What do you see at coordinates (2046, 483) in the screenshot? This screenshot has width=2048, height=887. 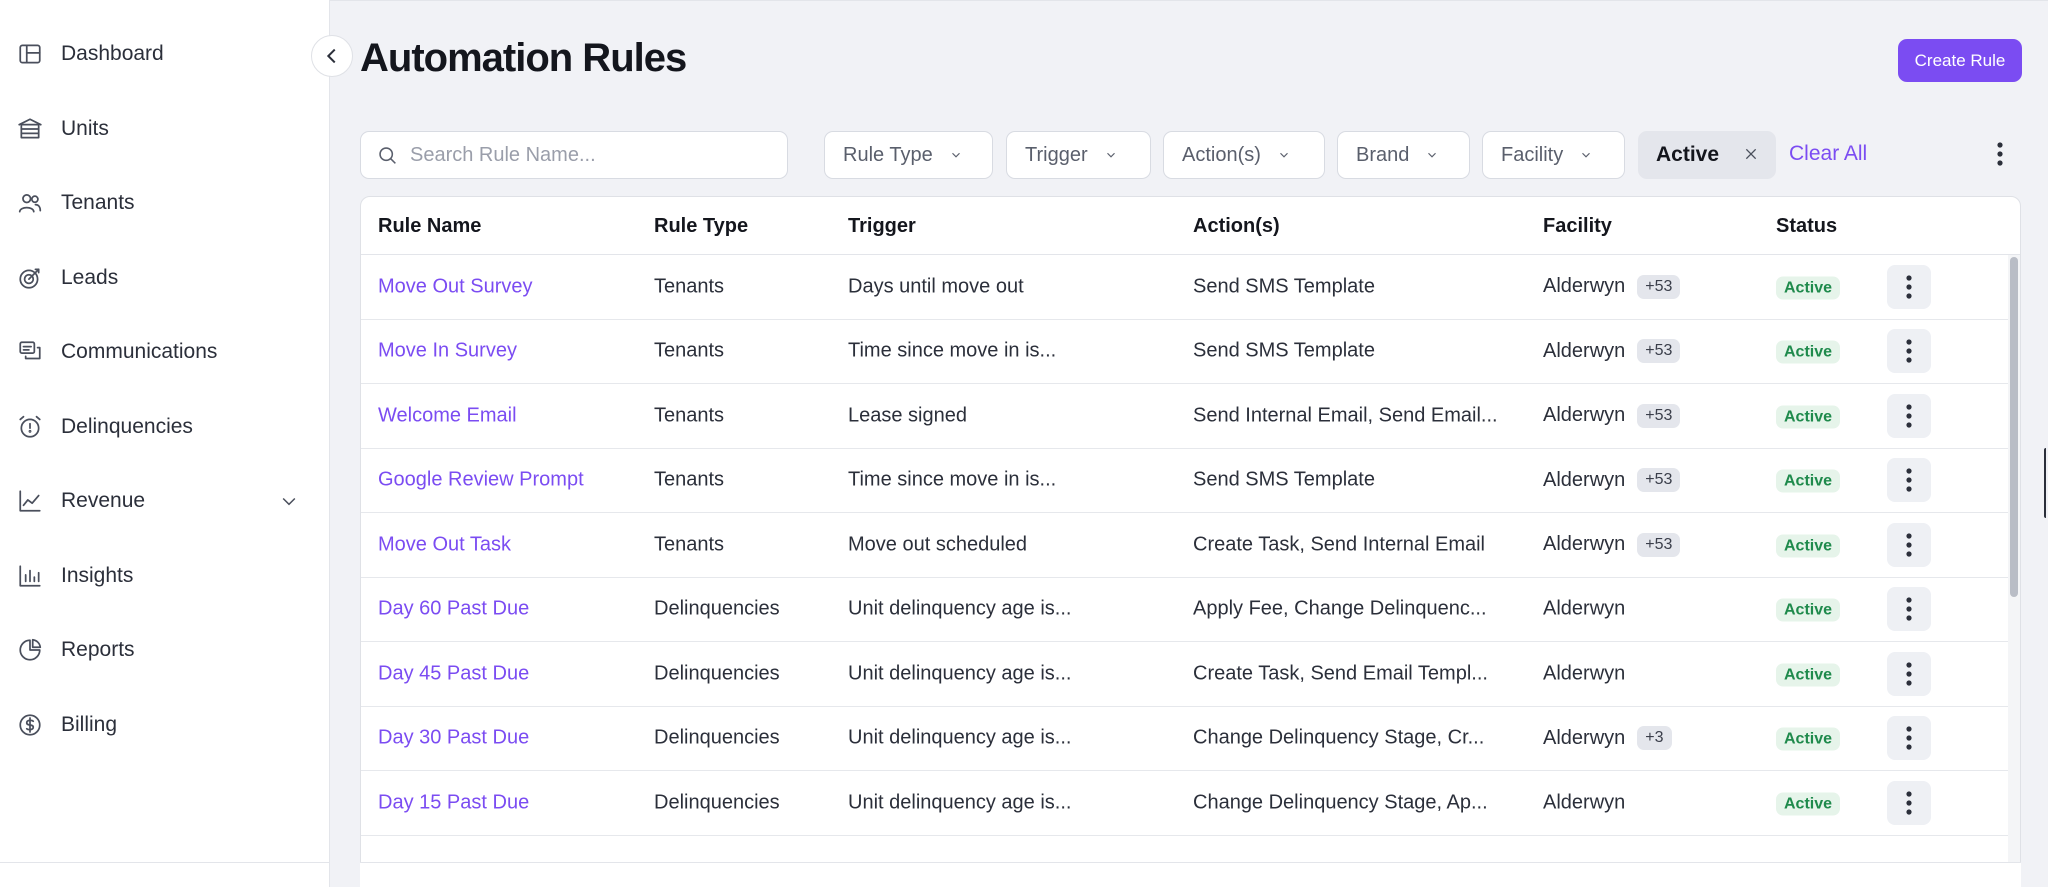 I see `window-edge-handle` at bounding box center [2046, 483].